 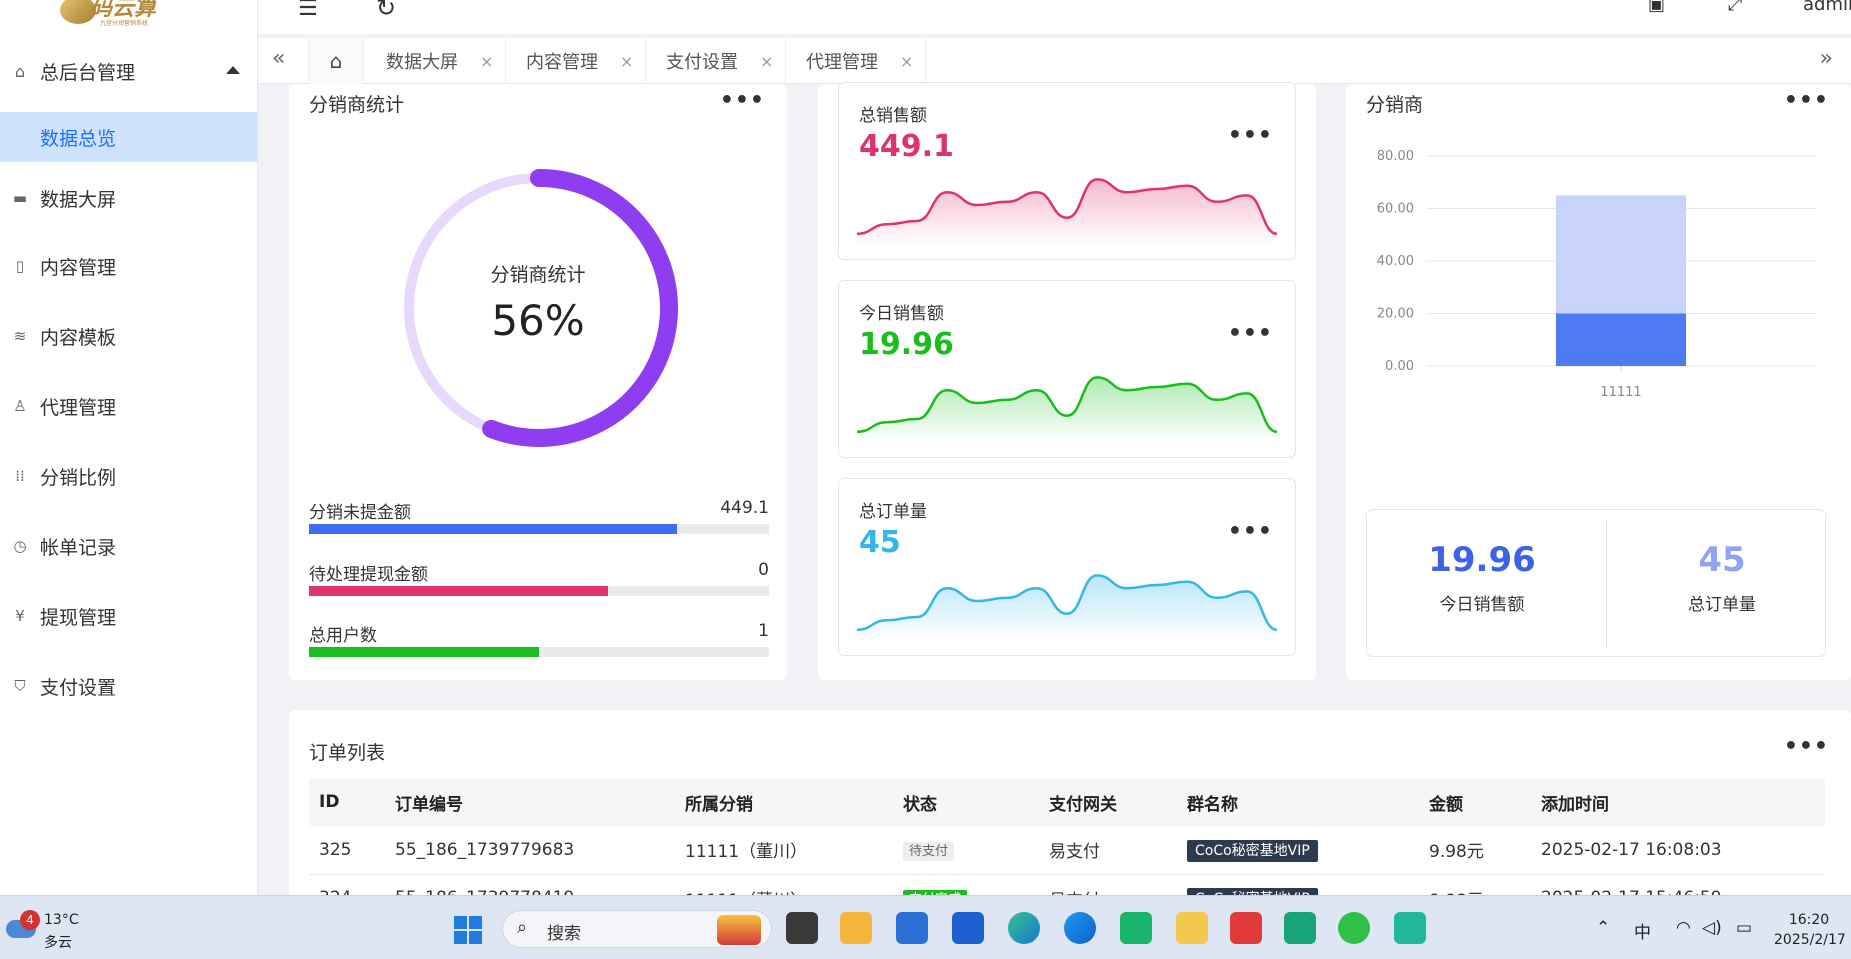 What do you see at coordinates (1067, 369) in the screenshot?
I see `mini-today-sales: 今日销售额 19.96 •••` at bounding box center [1067, 369].